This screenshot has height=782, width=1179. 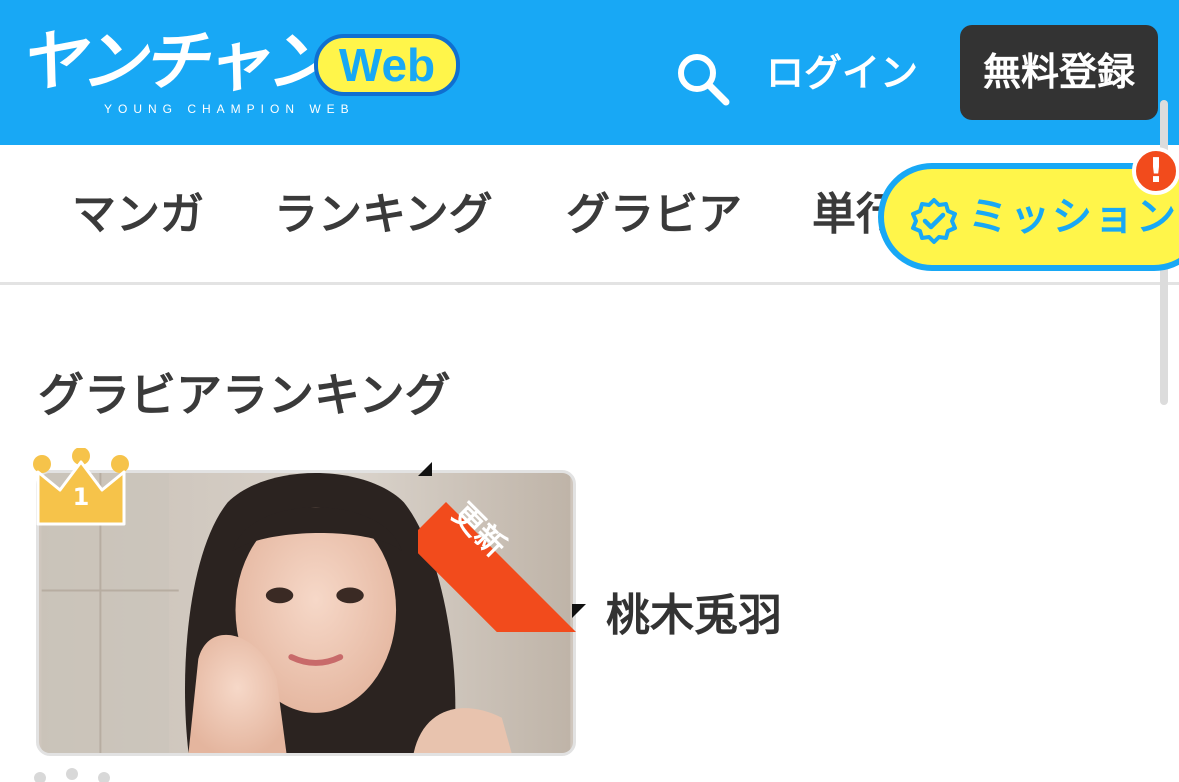 What do you see at coordinates (654, 215) in the screenshot?
I see `nav-item-gravure: グラビア` at bounding box center [654, 215].